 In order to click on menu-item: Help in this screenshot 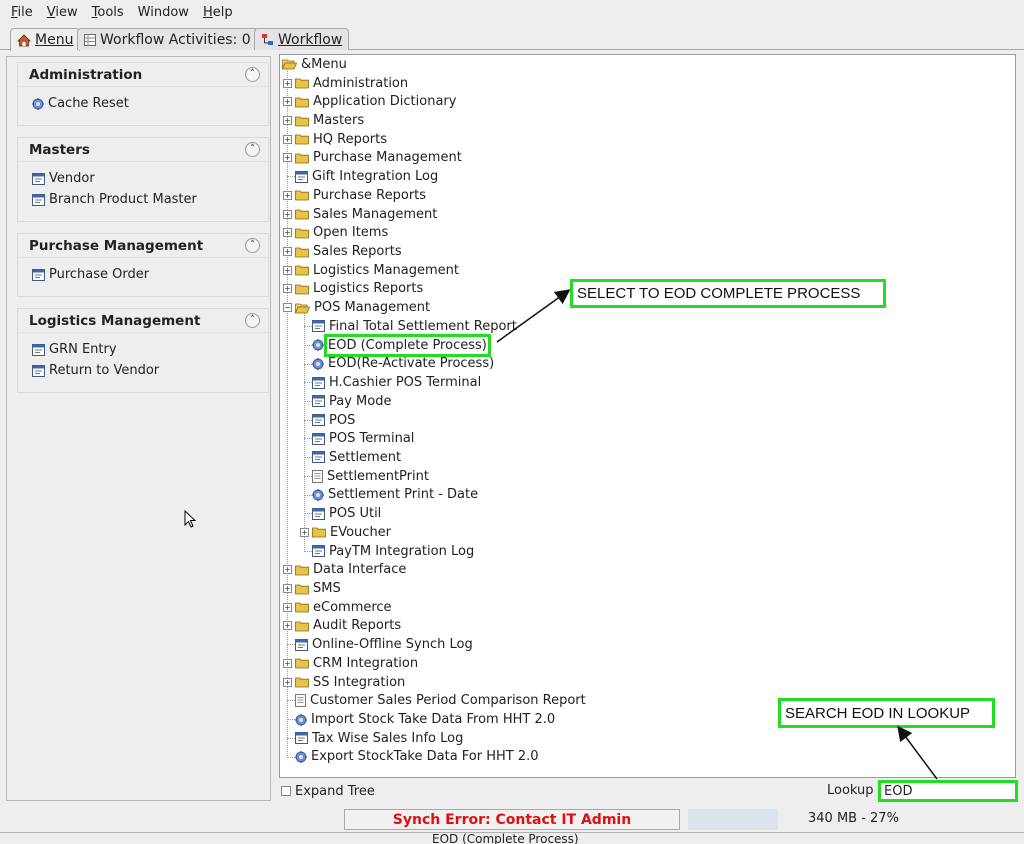, I will do `click(218, 12)`.